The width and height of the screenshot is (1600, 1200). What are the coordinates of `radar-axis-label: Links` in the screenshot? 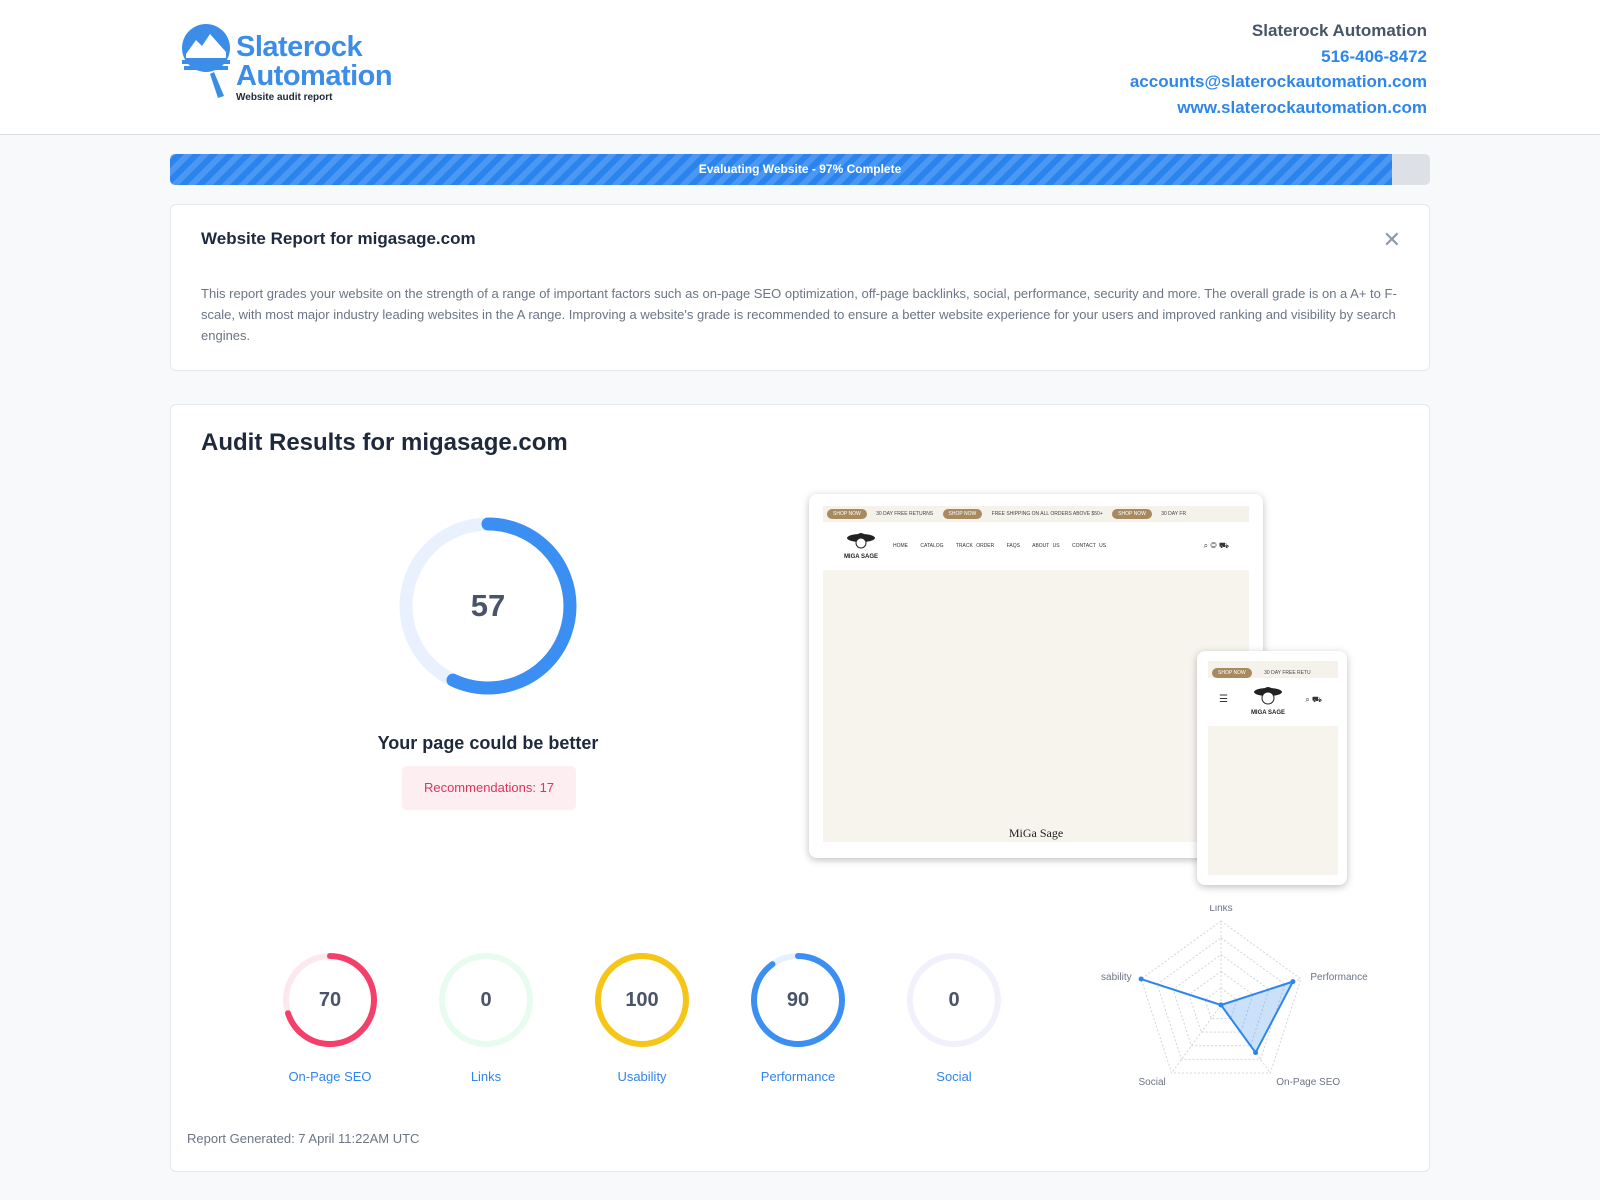 It's located at (1220, 909).